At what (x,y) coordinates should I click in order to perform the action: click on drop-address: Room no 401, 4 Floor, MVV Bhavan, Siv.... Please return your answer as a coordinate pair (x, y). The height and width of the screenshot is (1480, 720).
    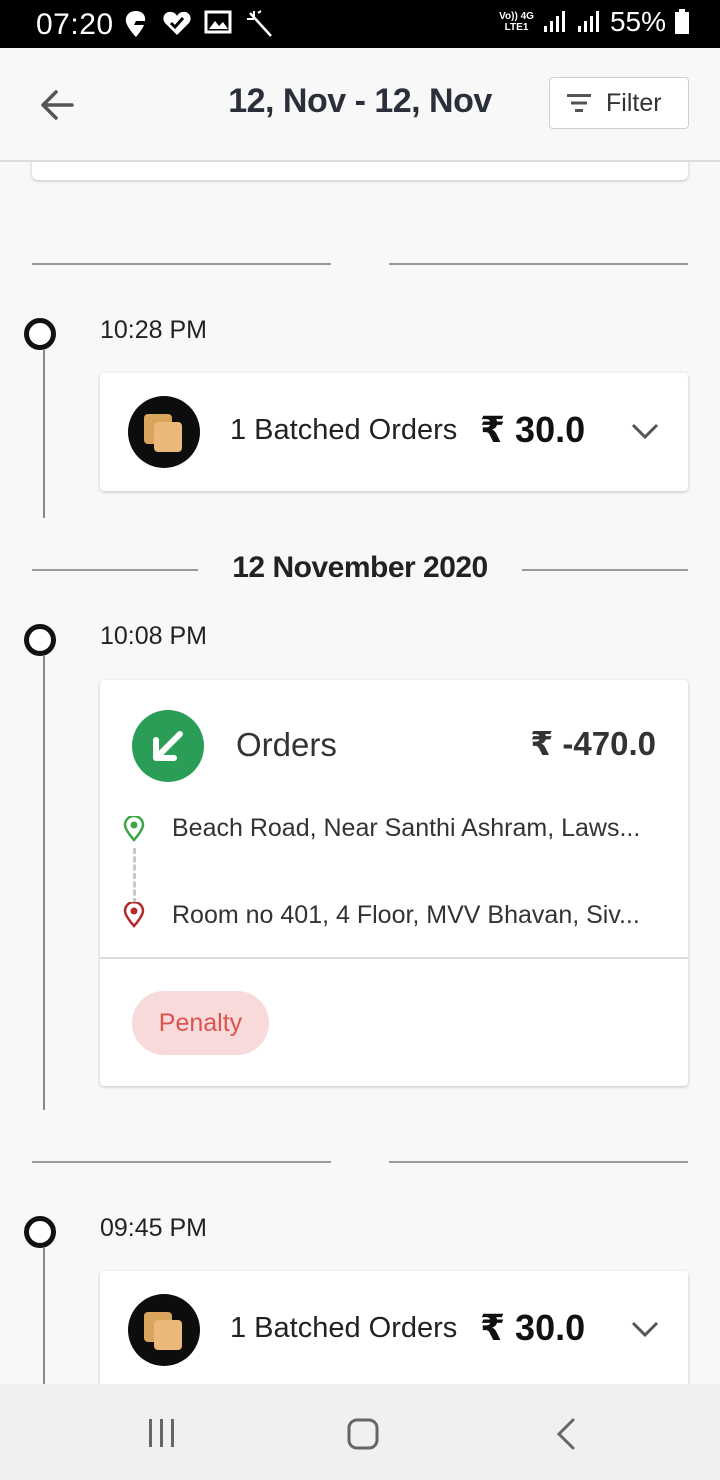
    Looking at the image, I should click on (406, 915).